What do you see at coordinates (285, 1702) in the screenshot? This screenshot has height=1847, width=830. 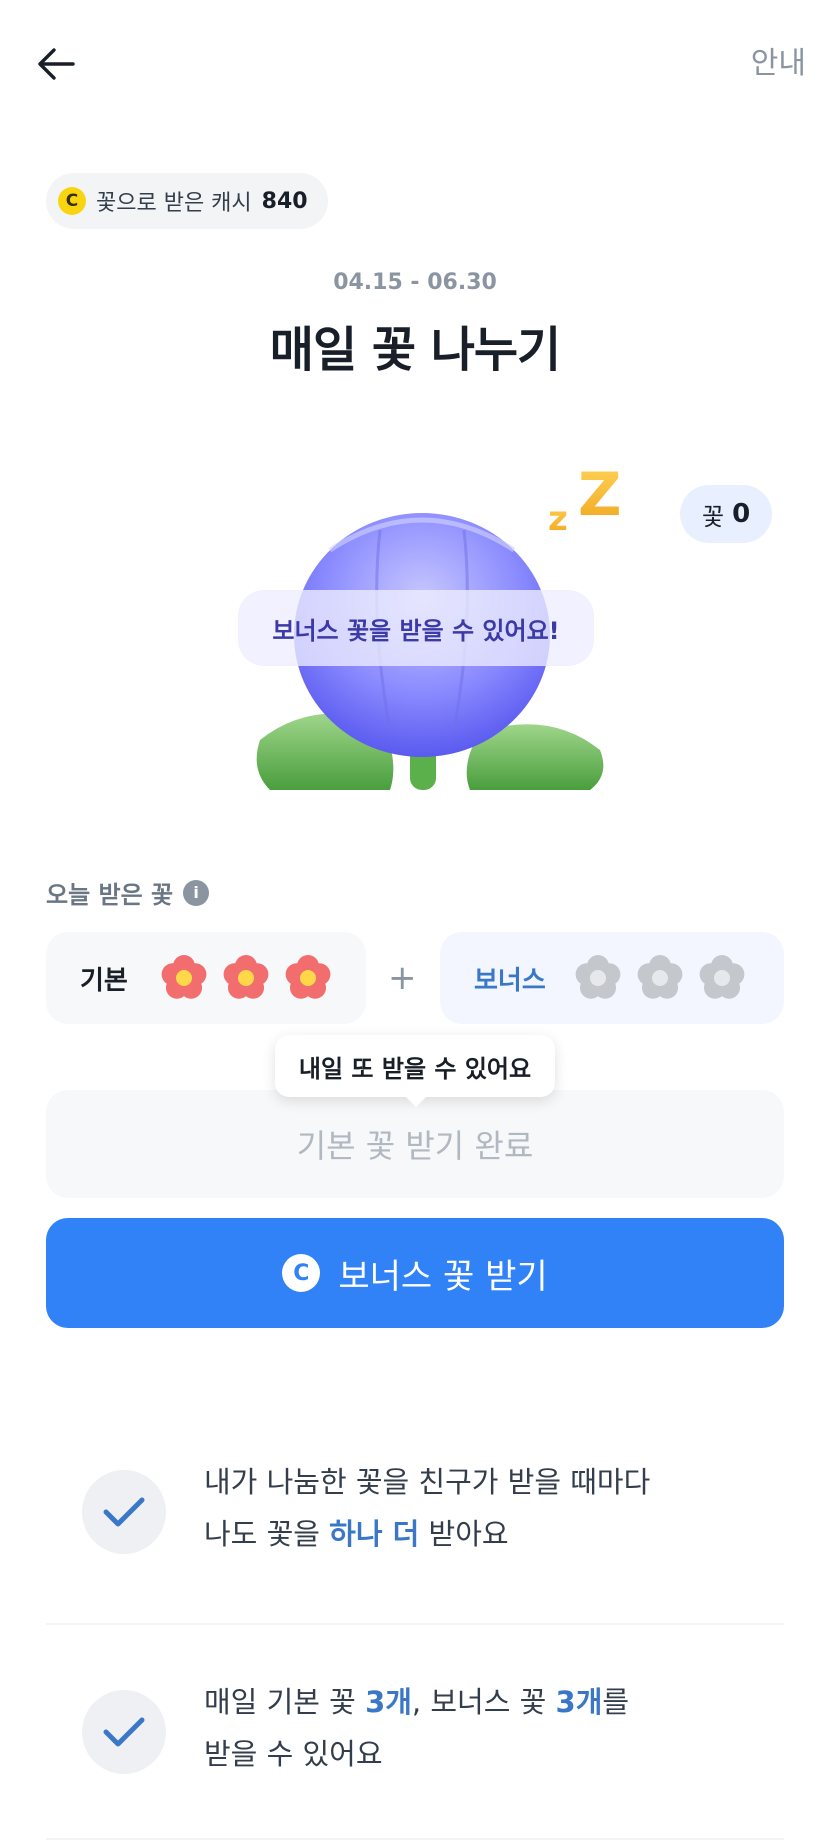 I see `benefit-text-part: 매일 기본 꽃` at bounding box center [285, 1702].